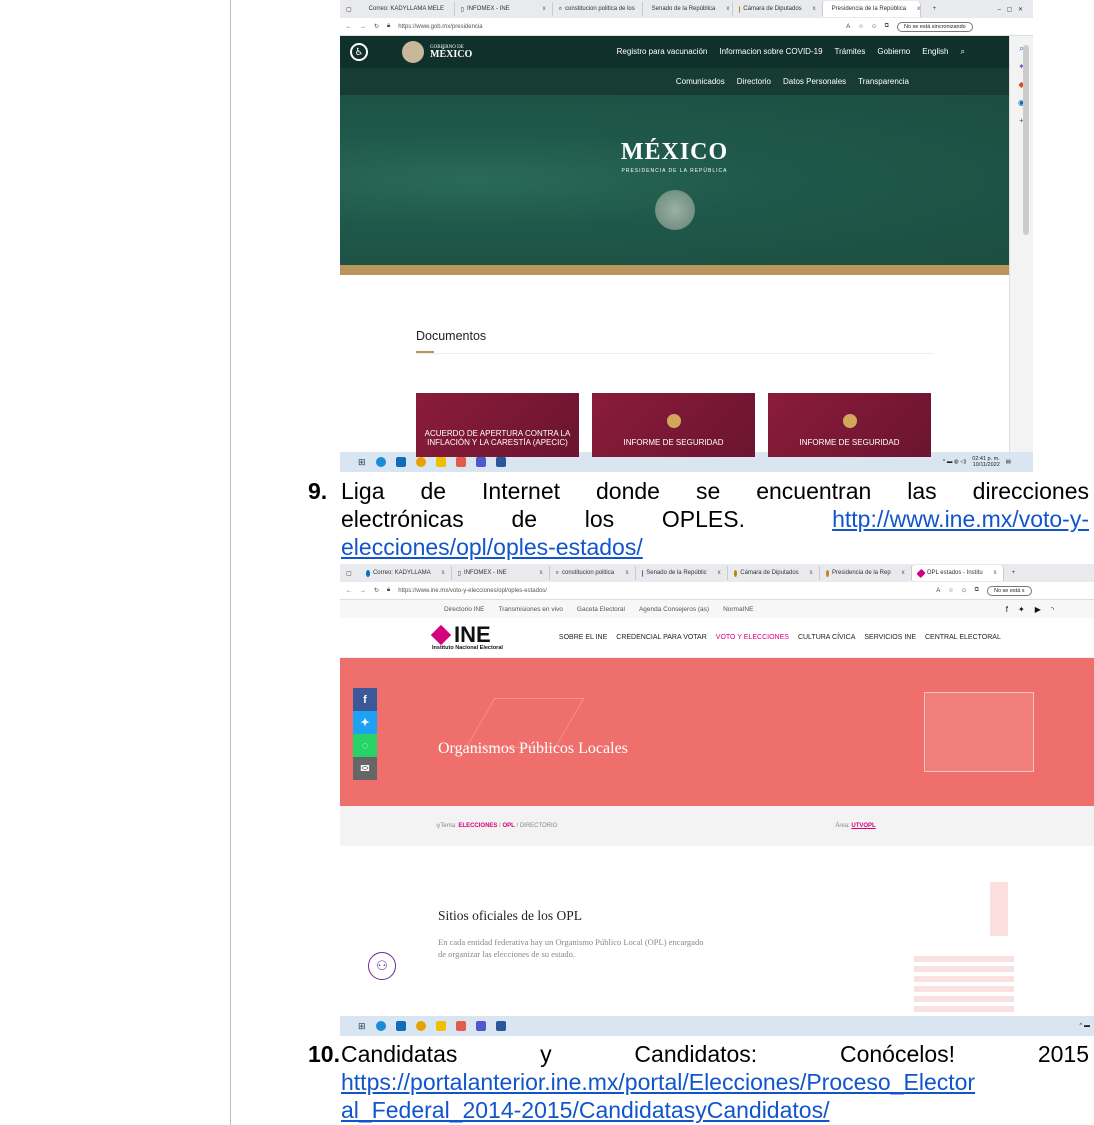 Image resolution: width=1094 pixels, height=1125 pixels. What do you see at coordinates (1026, 140) in the screenshot?
I see `scrollbar` at bounding box center [1026, 140].